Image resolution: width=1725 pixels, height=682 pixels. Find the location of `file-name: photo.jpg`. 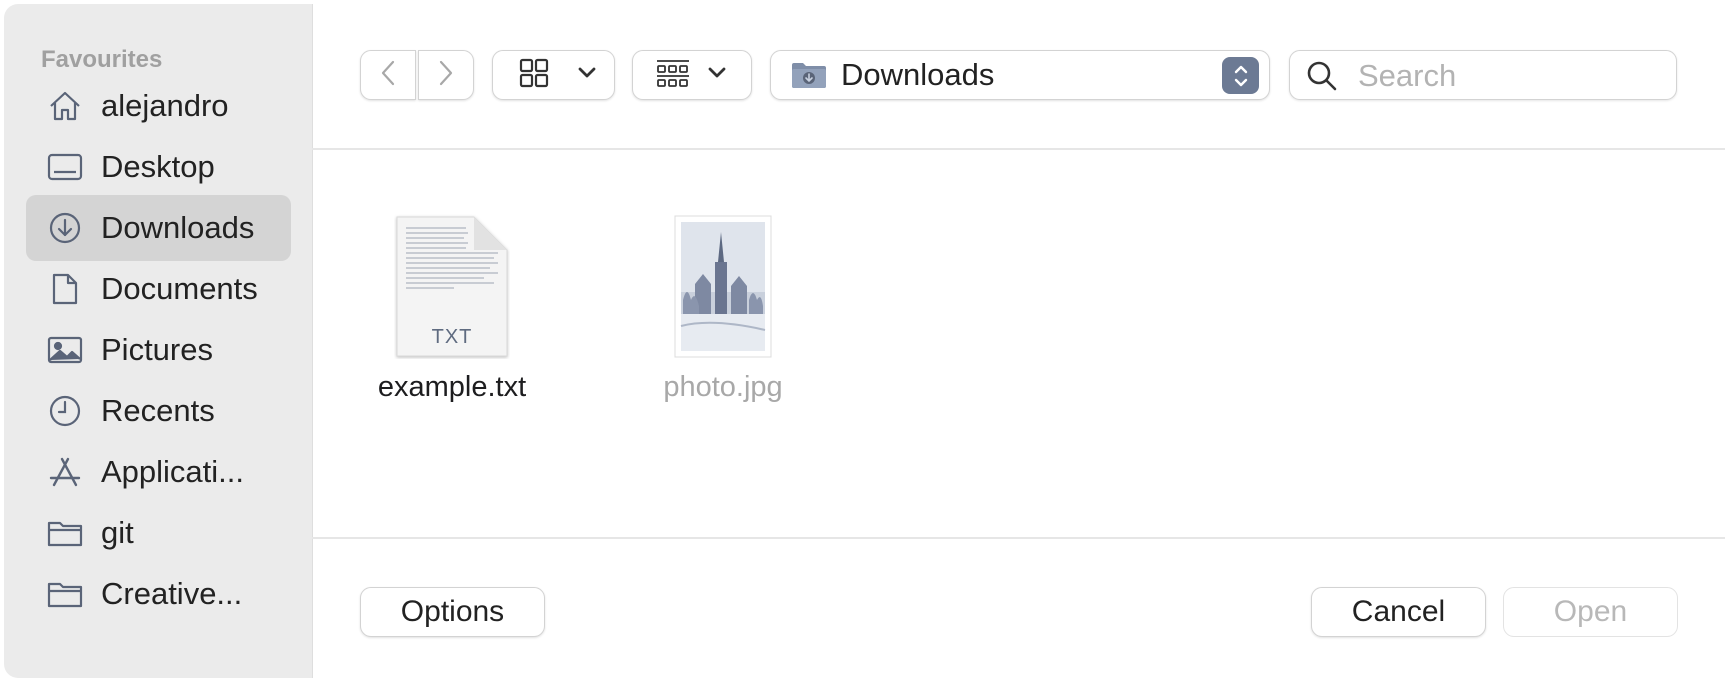

file-name: photo.jpg is located at coordinates (723, 387).